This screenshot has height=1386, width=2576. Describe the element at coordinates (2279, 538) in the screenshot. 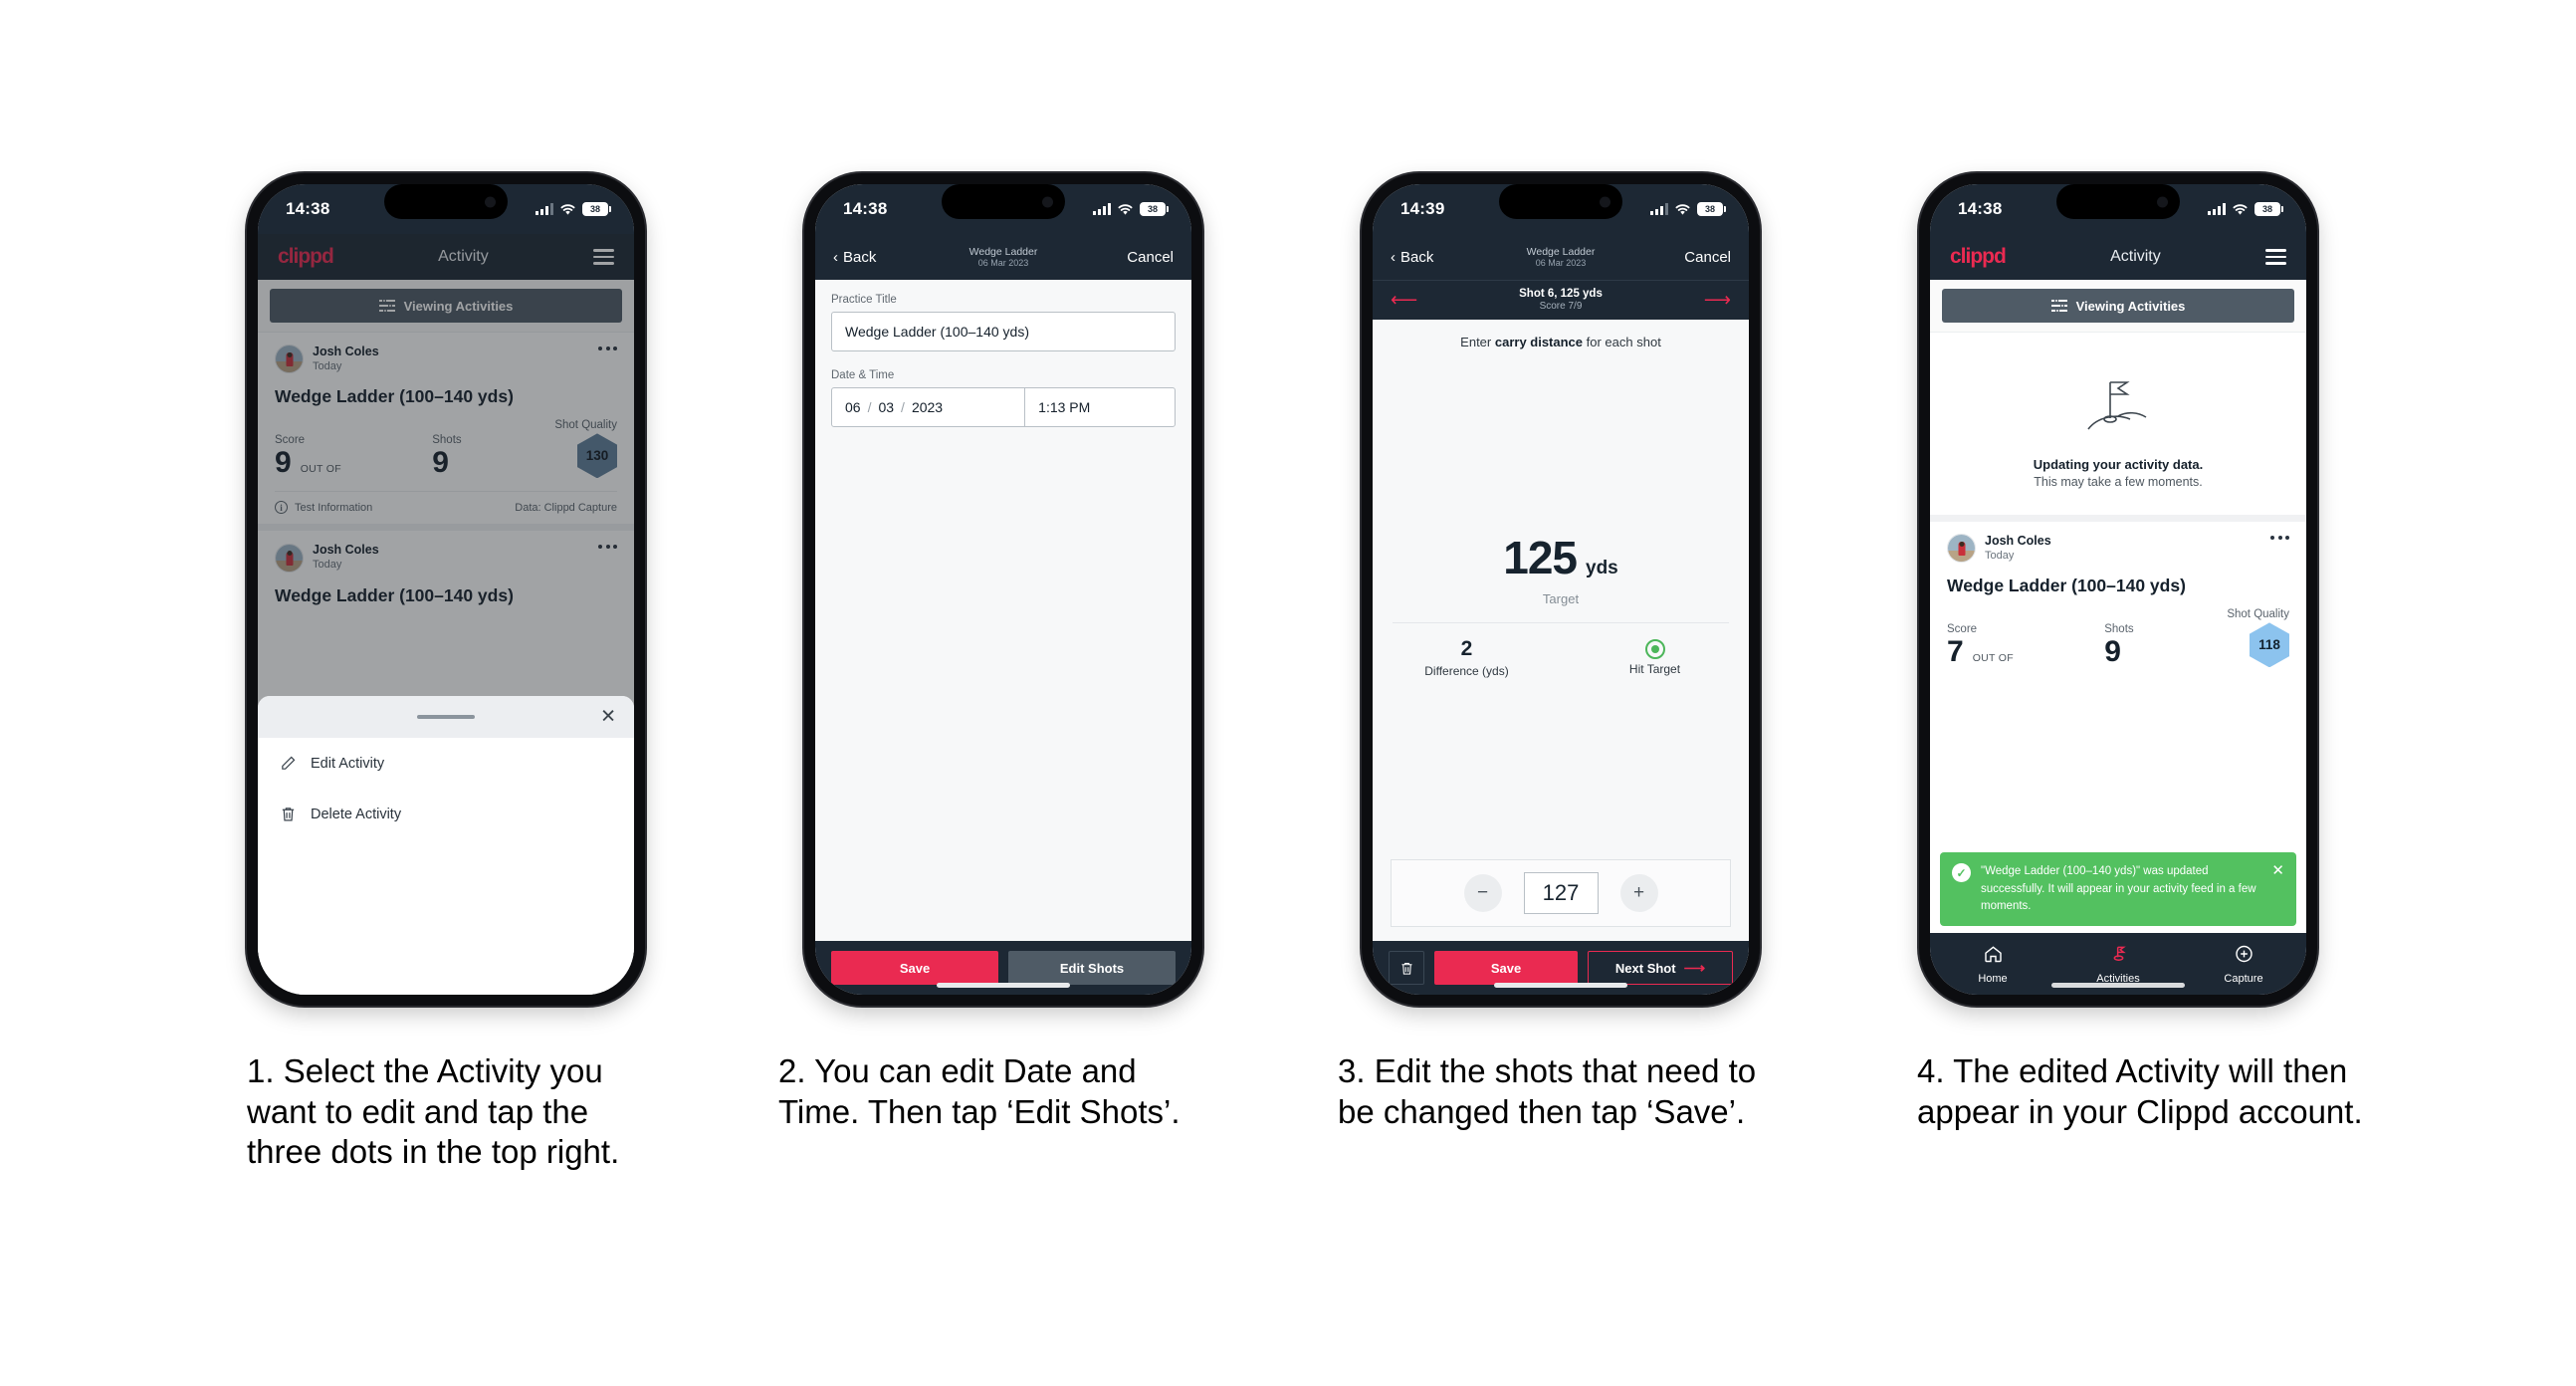

I see `more-options-icon` at that location.